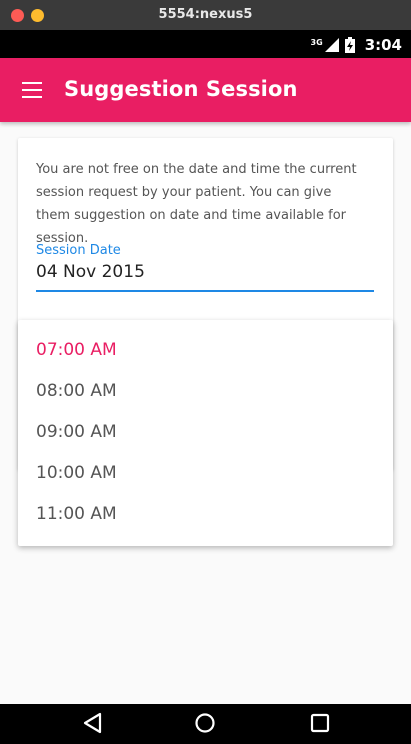  What do you see at coordinates (205, 391) in the screenshot?
I see `time-option-0800: 08:00 AM` at bounding box center [205, 391].